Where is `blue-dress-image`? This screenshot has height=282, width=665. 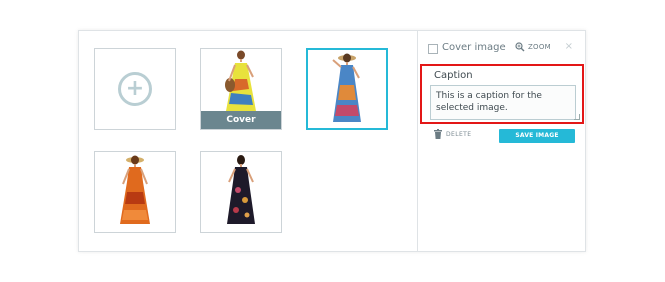
blue-dress-image is located at coordinates (346, 87).